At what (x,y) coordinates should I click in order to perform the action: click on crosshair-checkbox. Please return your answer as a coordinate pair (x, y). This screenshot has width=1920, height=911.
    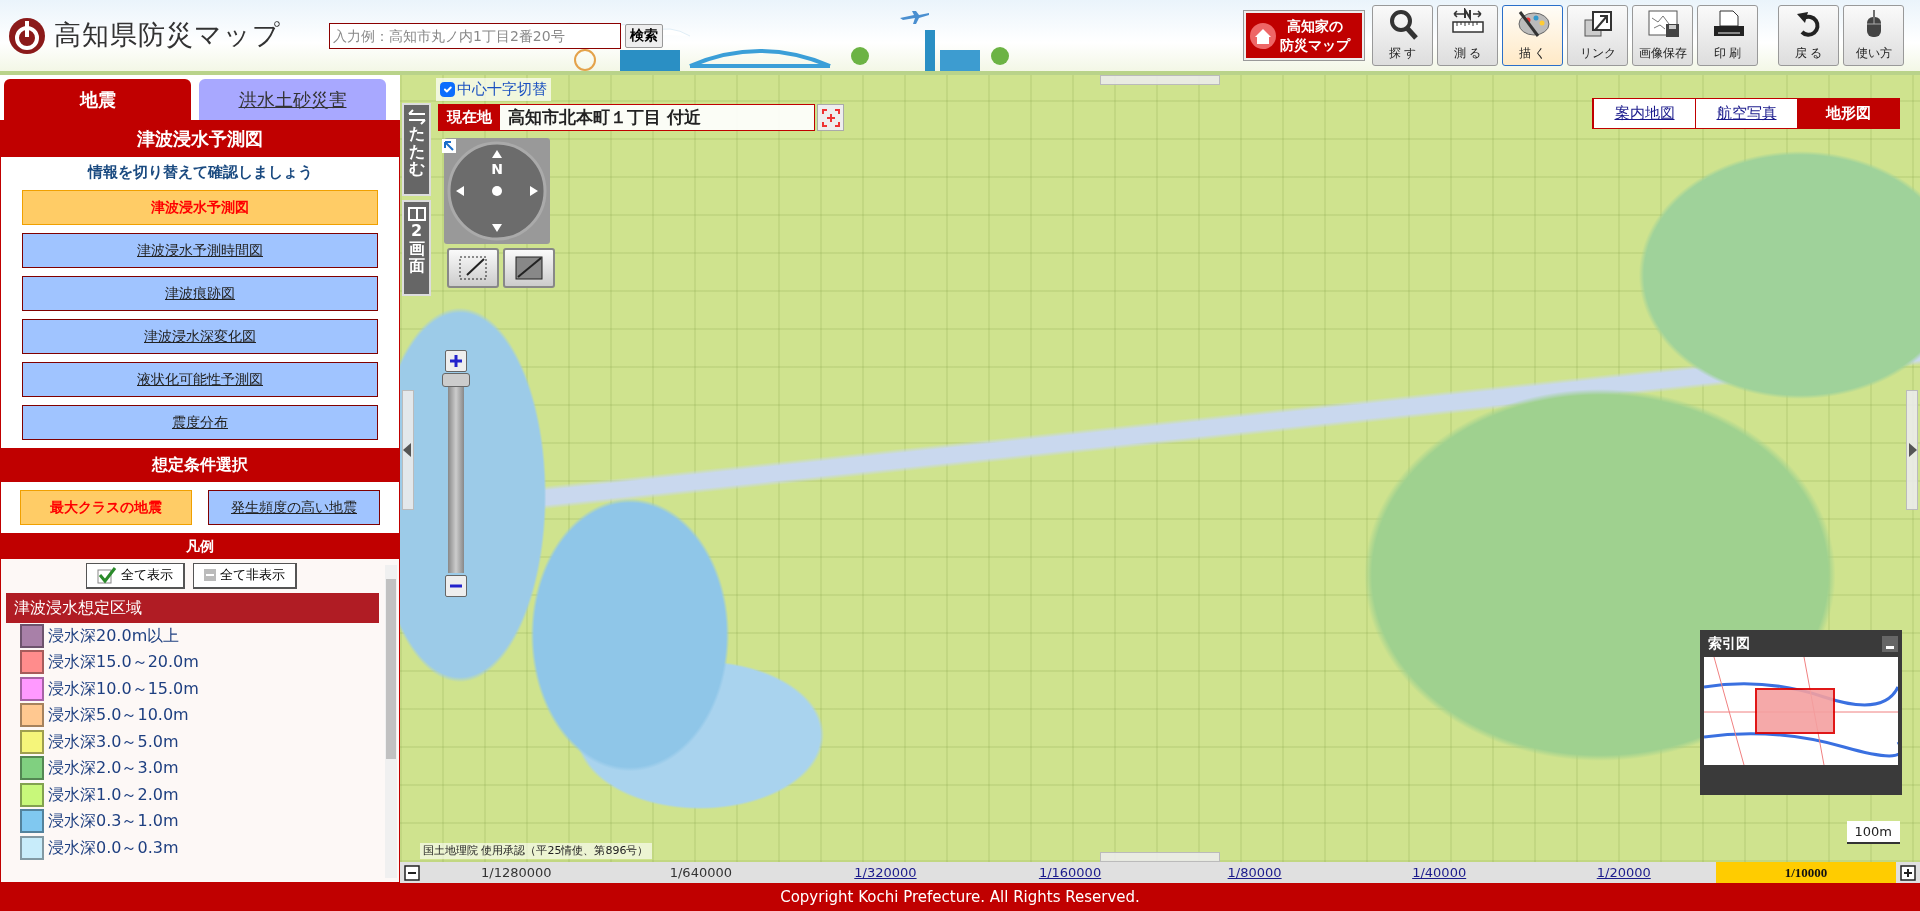
    Looking at the image, I should click on (447, 89).